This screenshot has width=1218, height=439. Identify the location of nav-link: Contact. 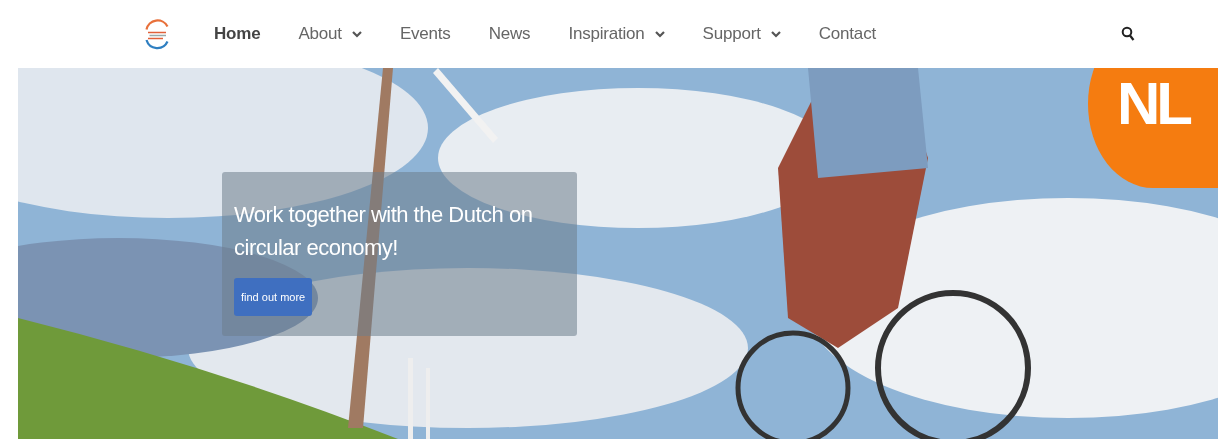
(847, 34).